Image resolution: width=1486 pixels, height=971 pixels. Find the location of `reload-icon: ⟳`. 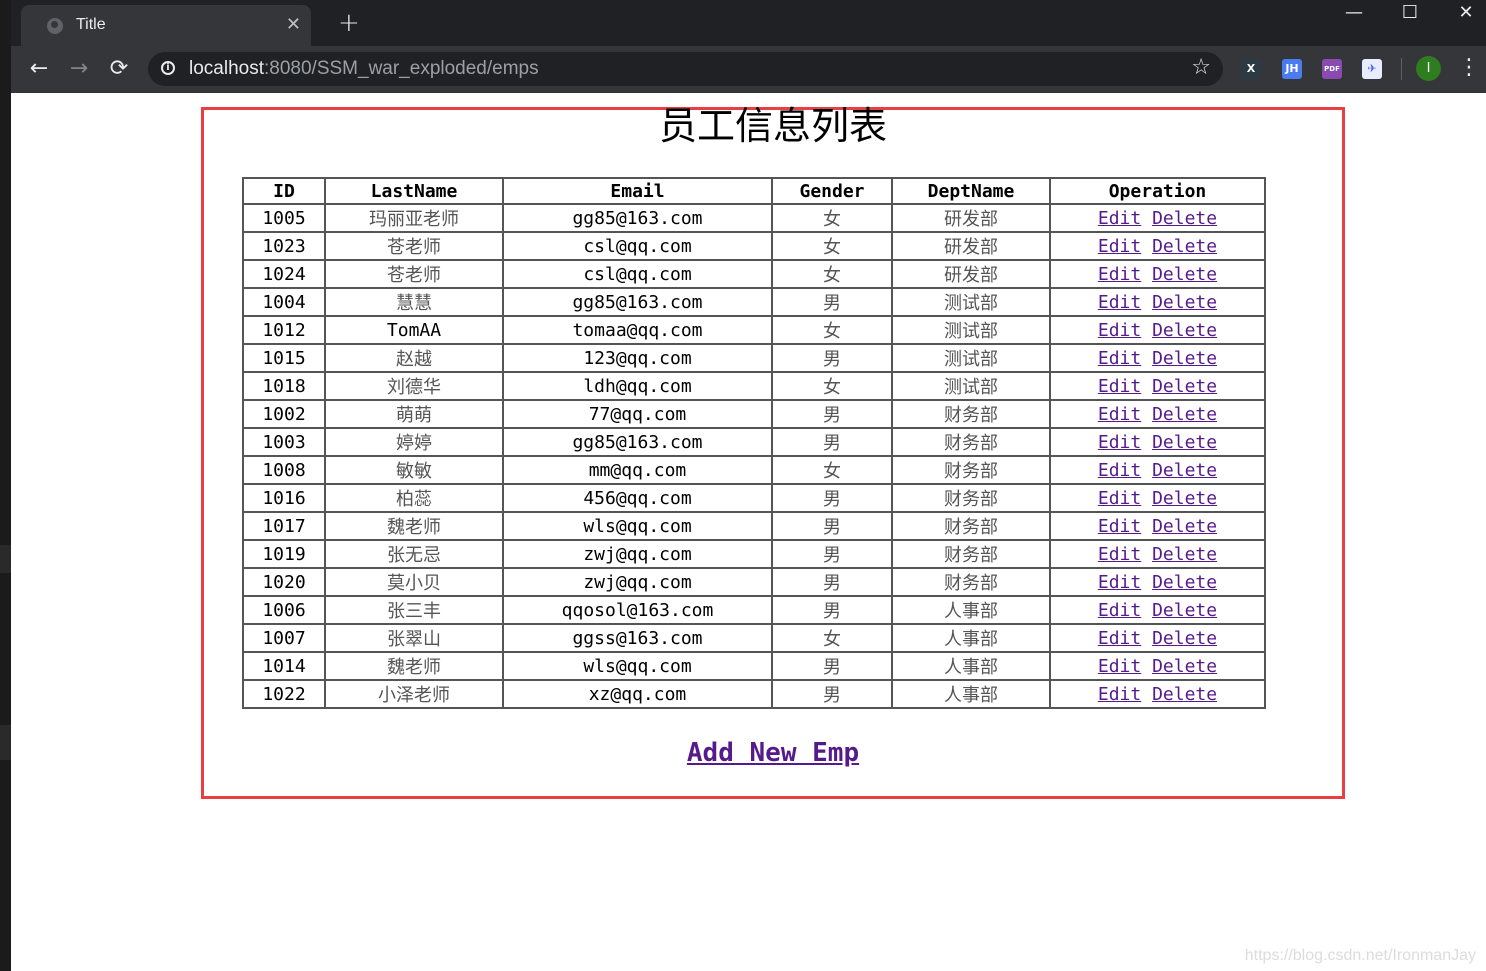

reload-icon: ⟳ is located at coordinates (119, 69).